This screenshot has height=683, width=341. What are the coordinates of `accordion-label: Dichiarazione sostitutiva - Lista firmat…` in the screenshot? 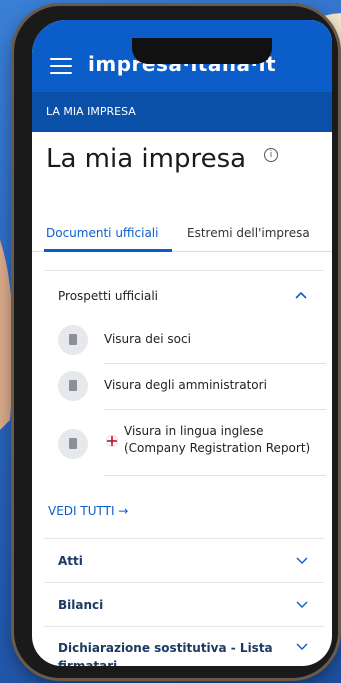 It's located at (165, 652).